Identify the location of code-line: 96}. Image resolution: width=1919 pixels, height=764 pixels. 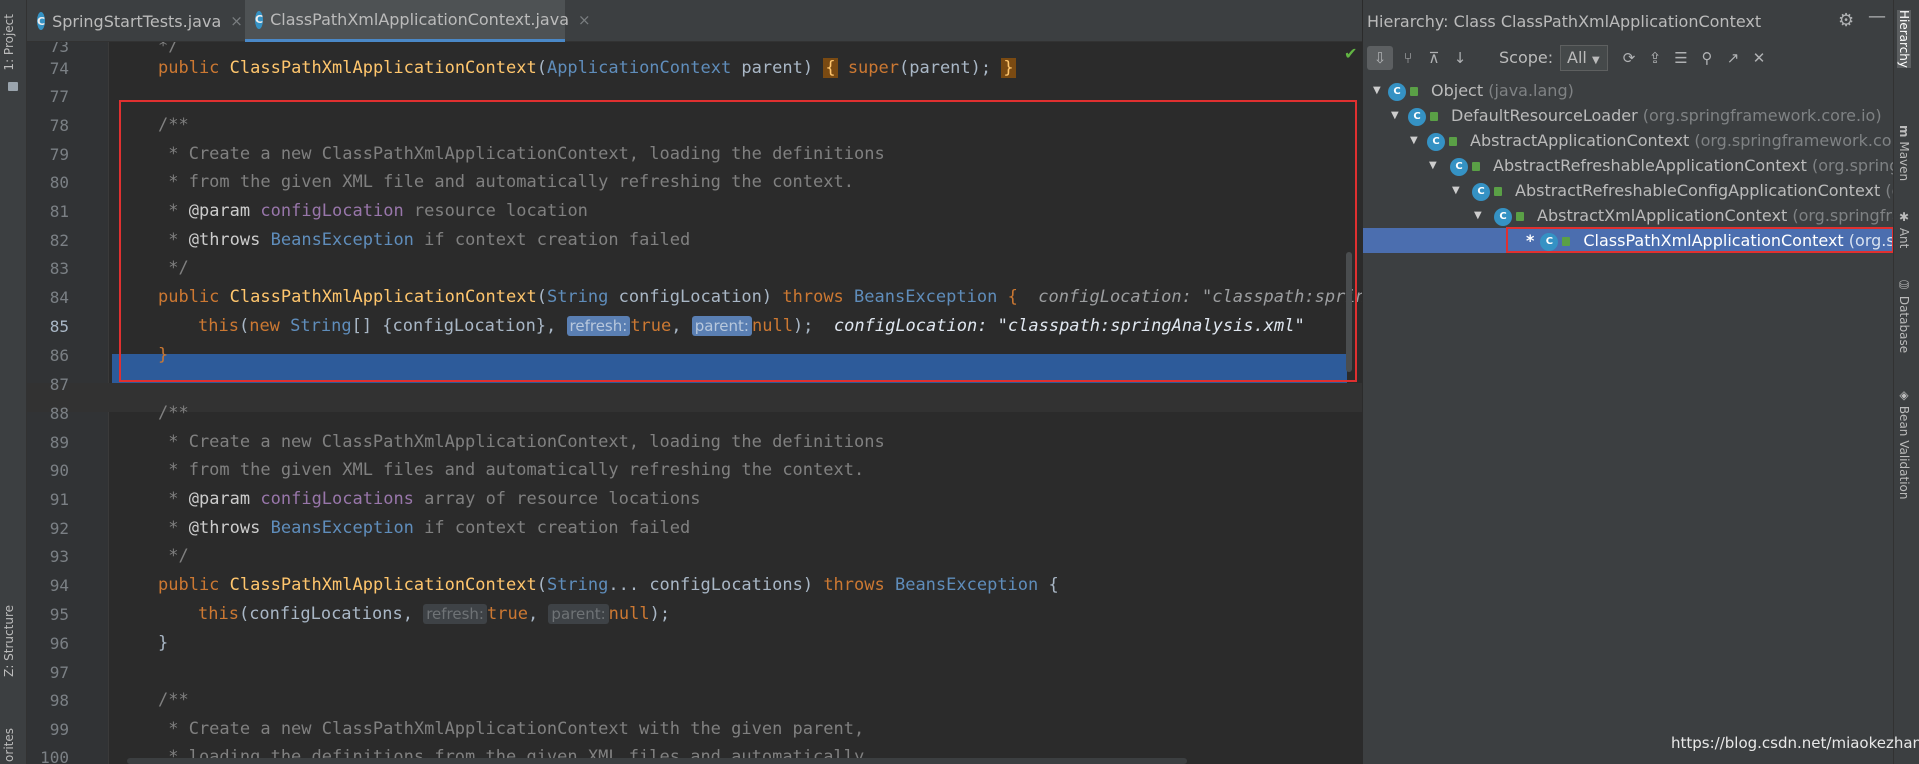
(109, 643).